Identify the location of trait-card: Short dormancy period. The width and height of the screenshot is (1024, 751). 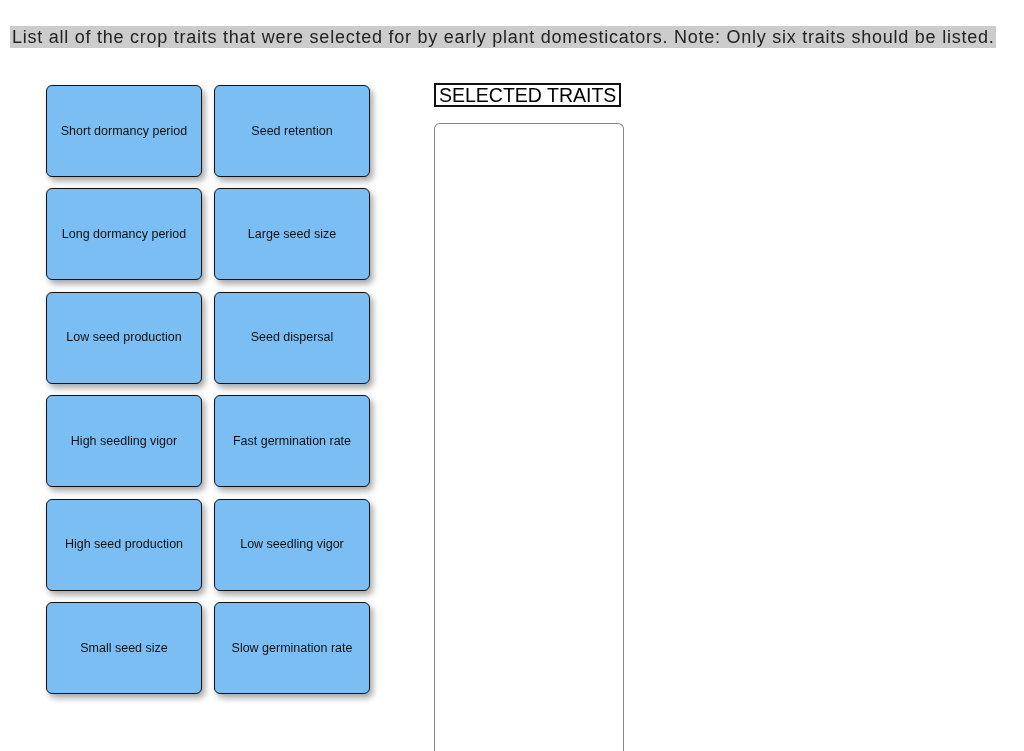
(124, 131).